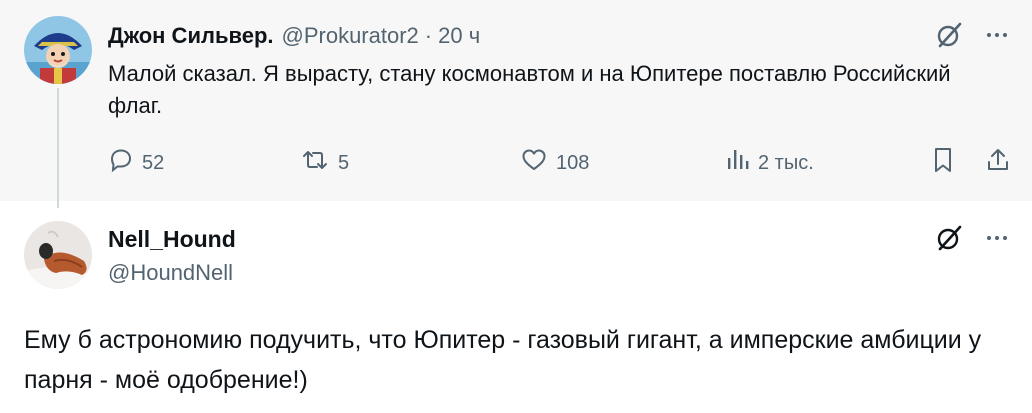 The width and height of the screenshot is (1032, 413). I want to click on bookmark-button, so click(943, 163).